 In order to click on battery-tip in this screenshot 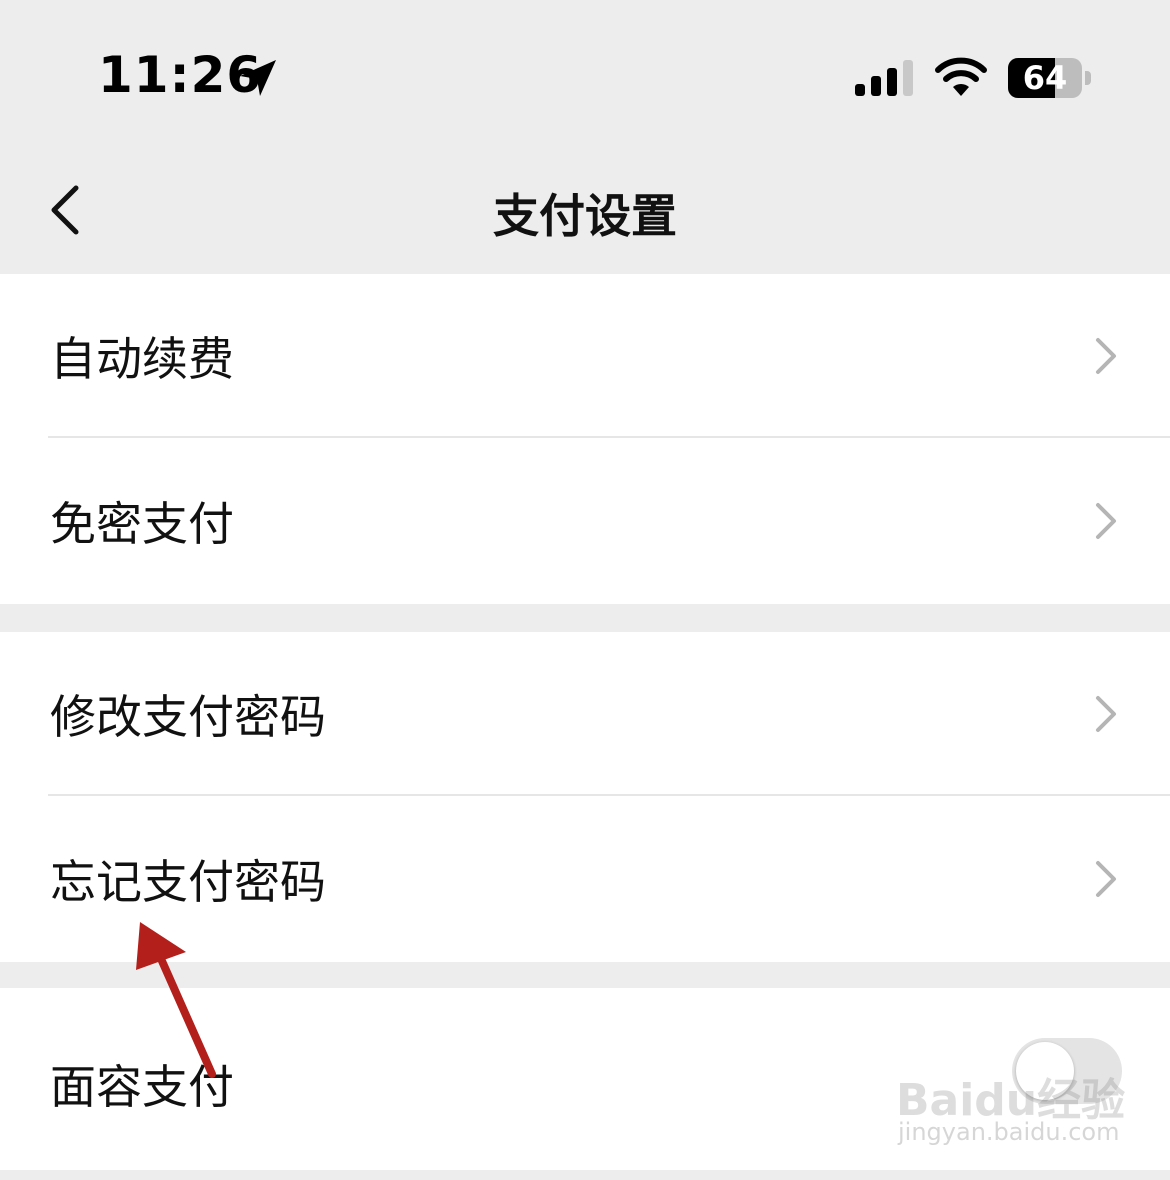, I will do `click(1088, 78)`.